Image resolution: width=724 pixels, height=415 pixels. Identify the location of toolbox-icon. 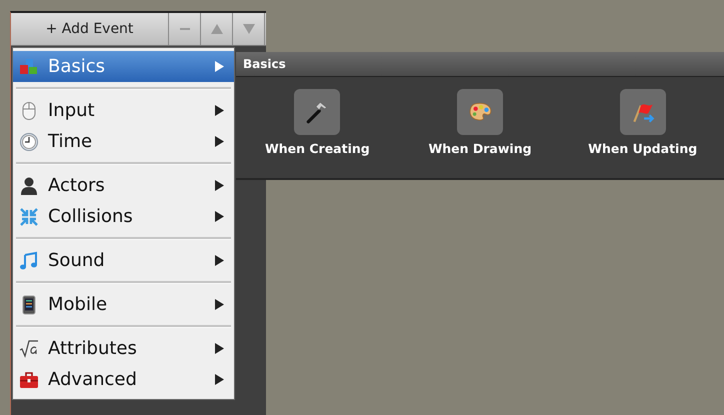
(29, 380).